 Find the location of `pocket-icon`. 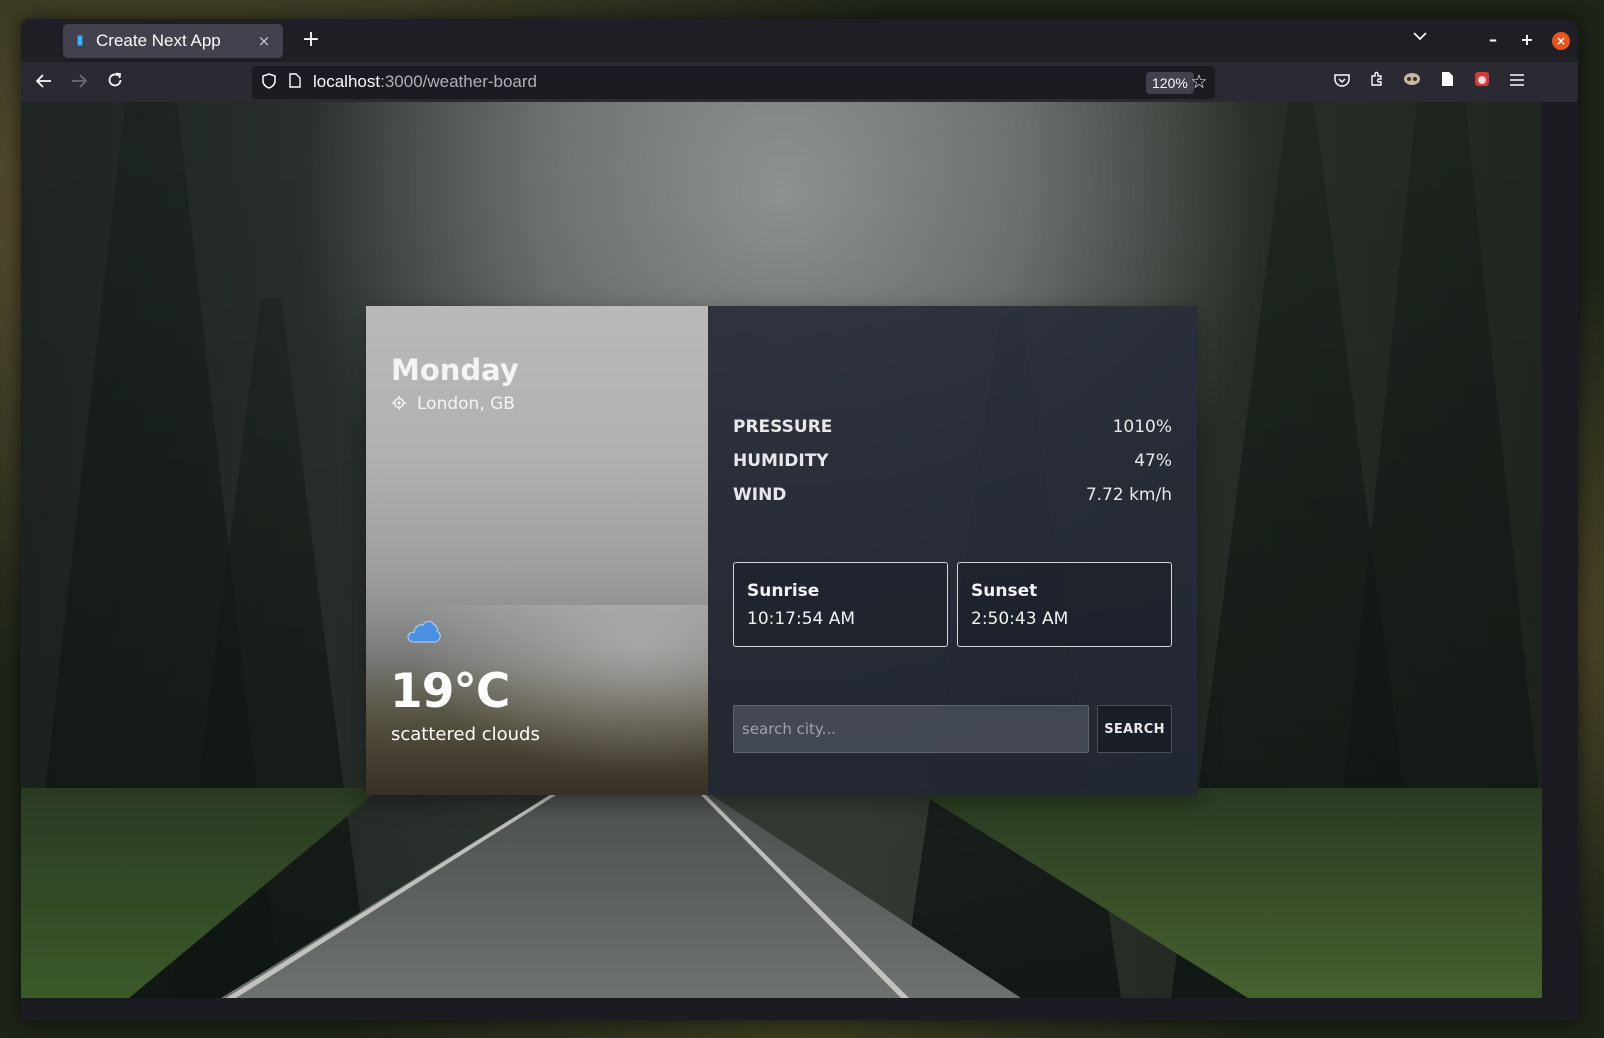

pocket-icon is located at coordinates (1342, 82).